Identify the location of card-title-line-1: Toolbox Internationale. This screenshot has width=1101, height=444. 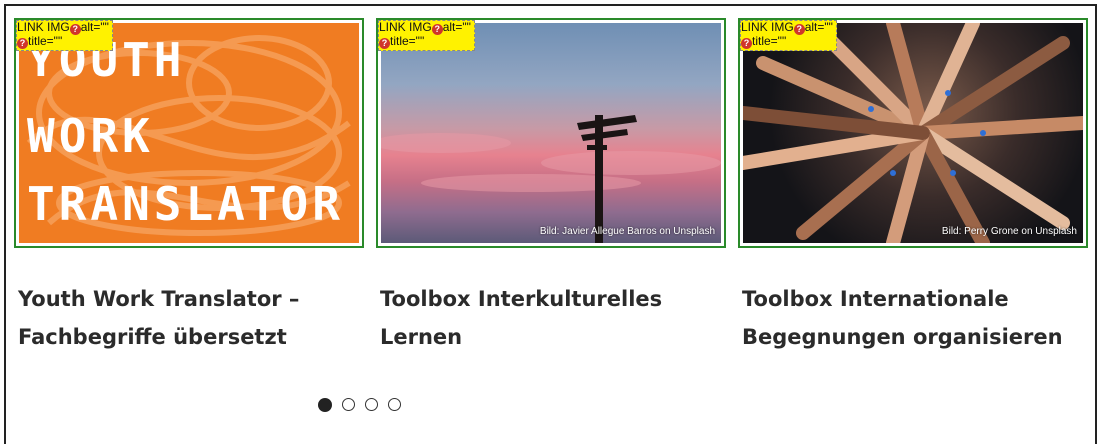
(875, 299).